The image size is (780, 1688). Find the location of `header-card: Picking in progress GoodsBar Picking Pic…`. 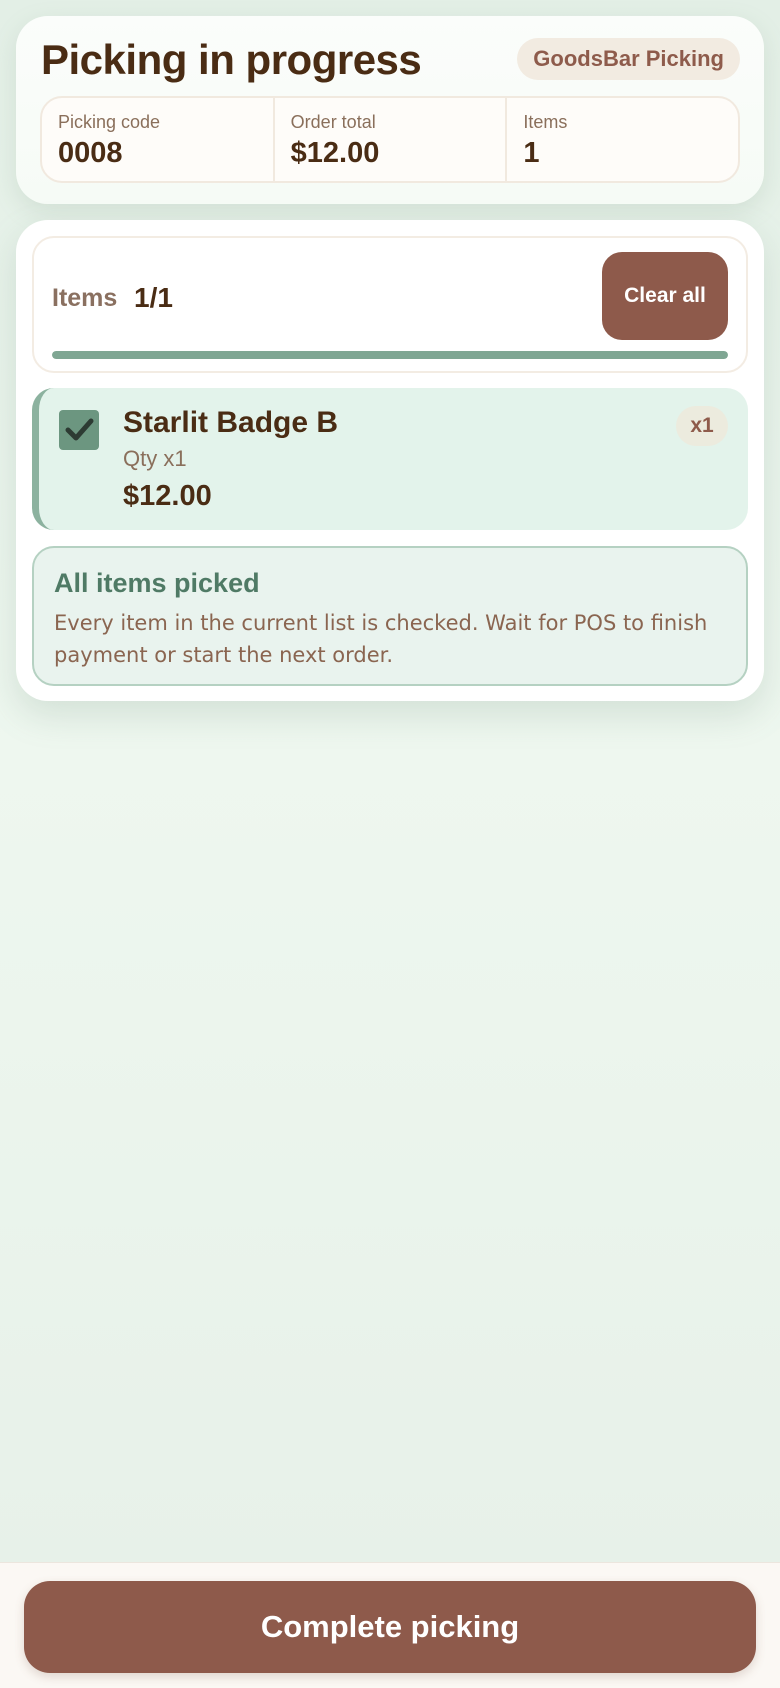

header-card: Picking in progress GoodsBar Picking Pic… is located at coordinates (390, 110).